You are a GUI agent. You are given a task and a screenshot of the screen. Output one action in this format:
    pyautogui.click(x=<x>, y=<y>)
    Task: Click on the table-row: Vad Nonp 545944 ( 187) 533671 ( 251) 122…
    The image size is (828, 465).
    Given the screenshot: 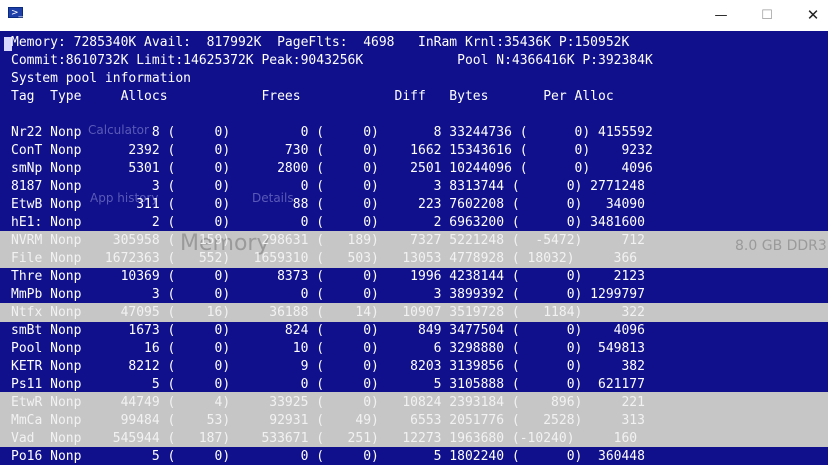 What is the action you would take?
    pyautogui.click(x=324, y=438)
    